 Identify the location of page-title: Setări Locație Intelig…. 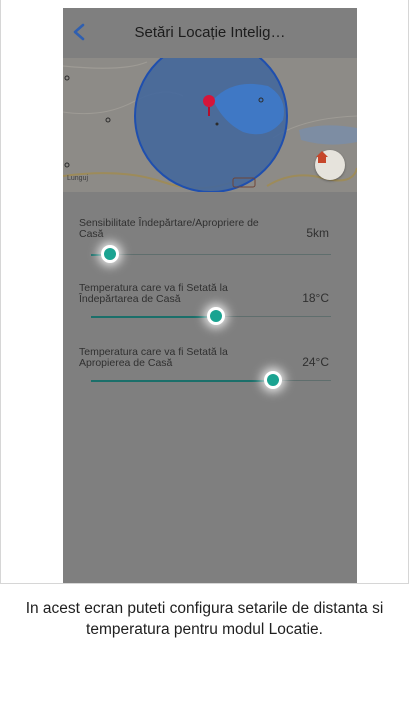
(210, 32).